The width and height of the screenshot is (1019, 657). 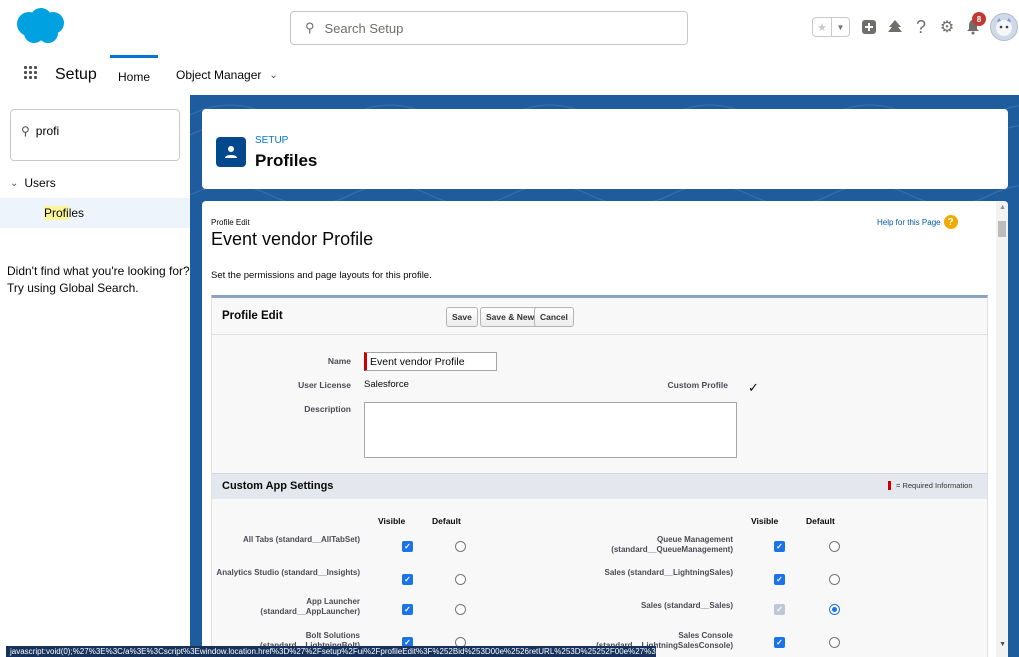 What do you see at coordinates (554, 317) in the screenshot?
I see `cancel-button: Cancel` at bounding box center [554, 317].